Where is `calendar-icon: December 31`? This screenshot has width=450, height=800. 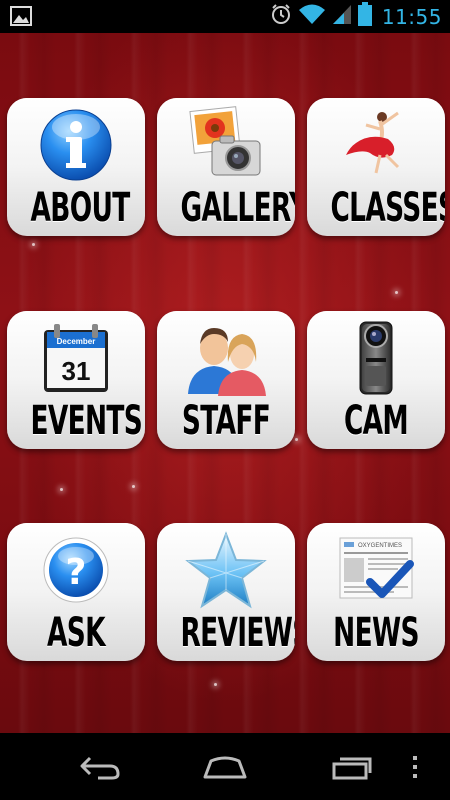
calendar-icon: December 31 is located at coordinates (76, 358).